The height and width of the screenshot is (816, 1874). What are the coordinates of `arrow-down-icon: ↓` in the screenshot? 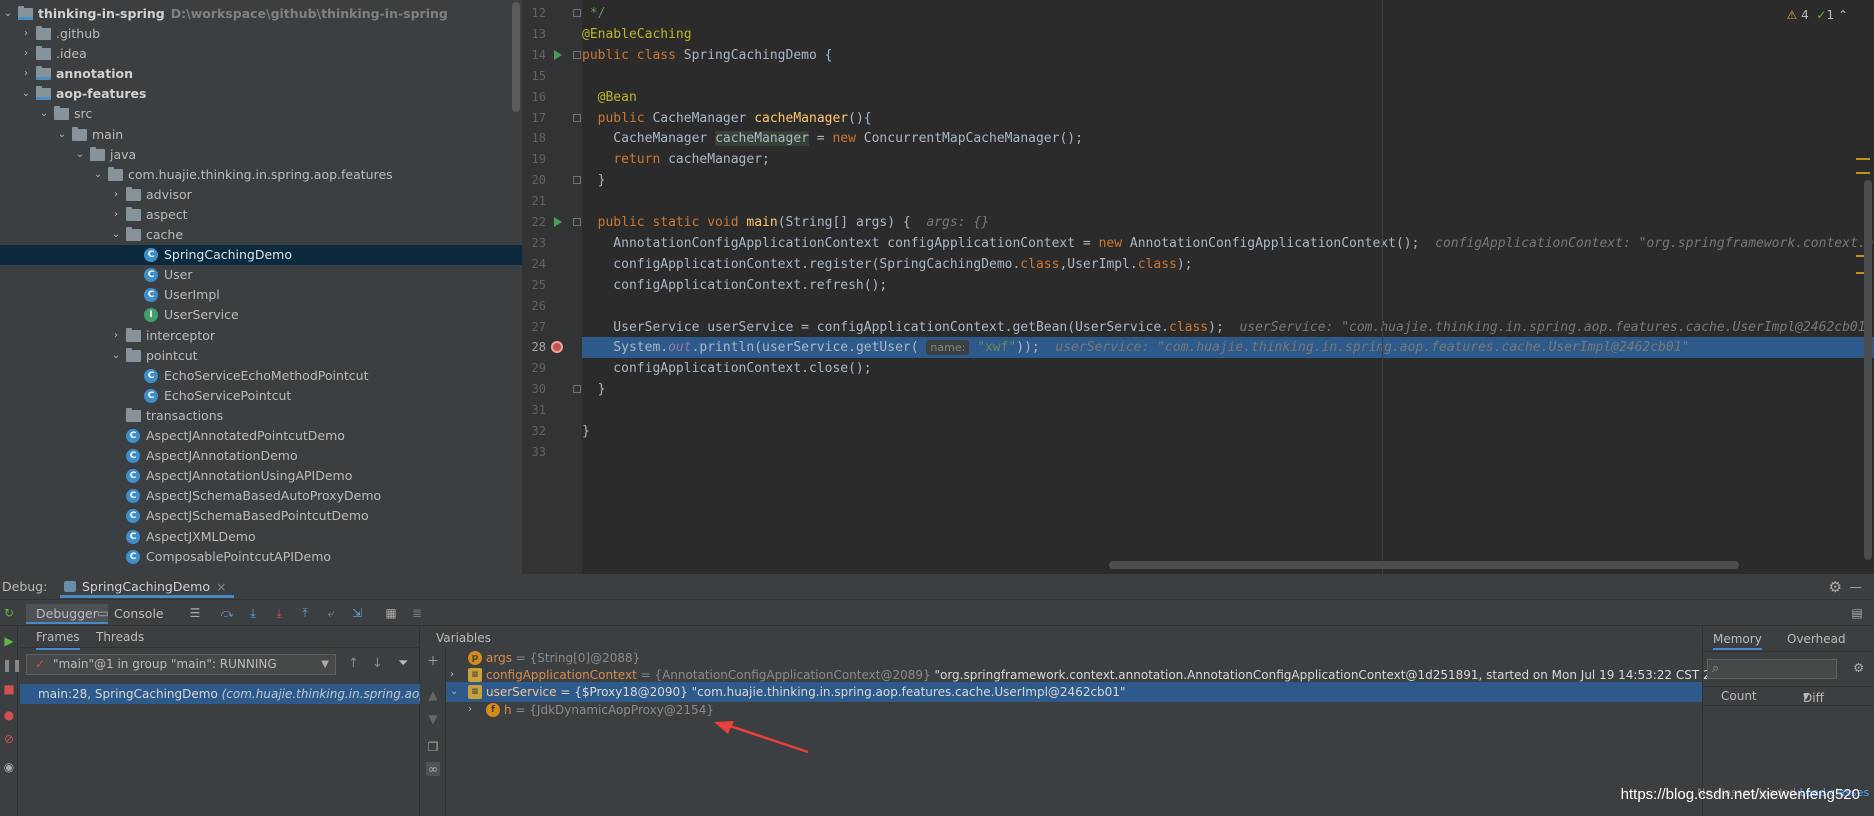 It's located at (377, 663).